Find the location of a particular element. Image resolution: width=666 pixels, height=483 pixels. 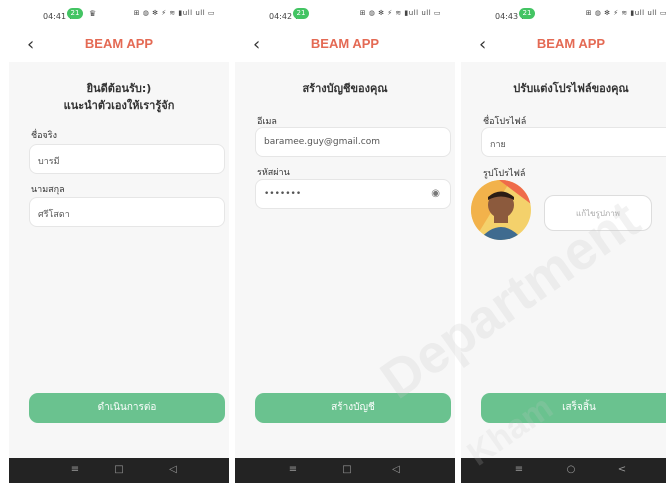

profile-name-input: กาย is located at coordinates (573, 142).